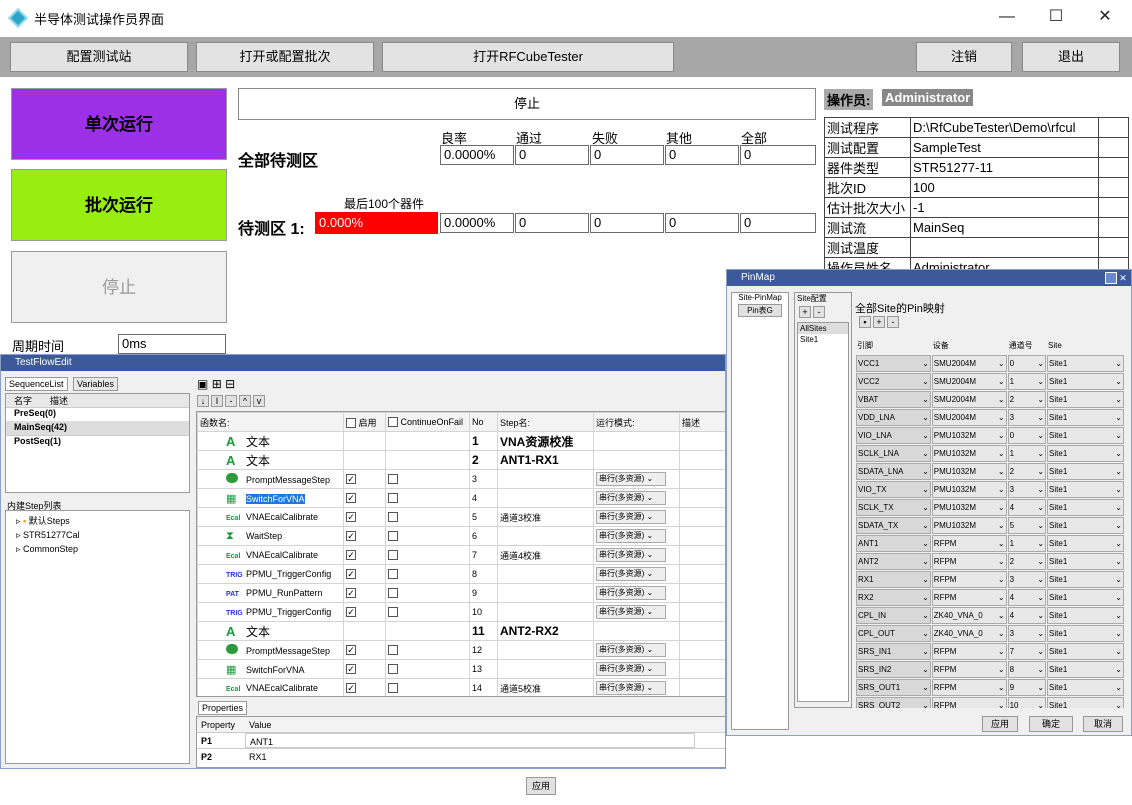  I want to click on pinmap-row: SRS_OUT2 ⌄ RFPM ⌄ 10 ⌄ Site1 ⌄, so click(990, 702).